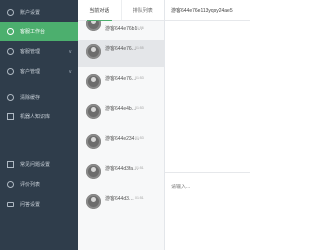  Describe the element at coordinates (35, 165) in the screenshot. I see `sidebar-item-label: 常见问题设置` at that location.